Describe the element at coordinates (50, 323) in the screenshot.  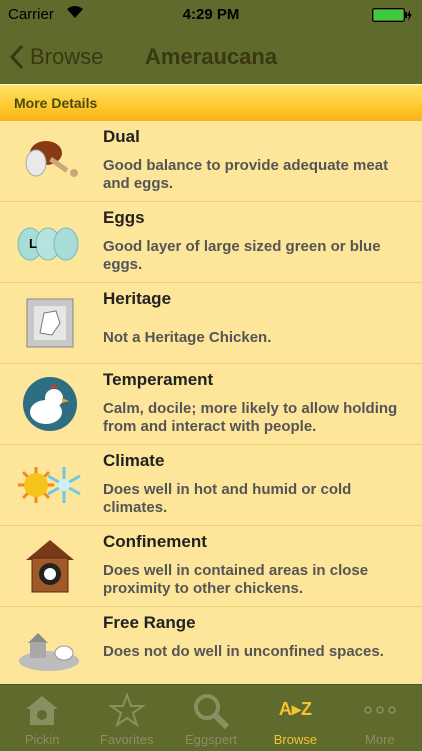
I see `heritage-chicken-icon` at that location.